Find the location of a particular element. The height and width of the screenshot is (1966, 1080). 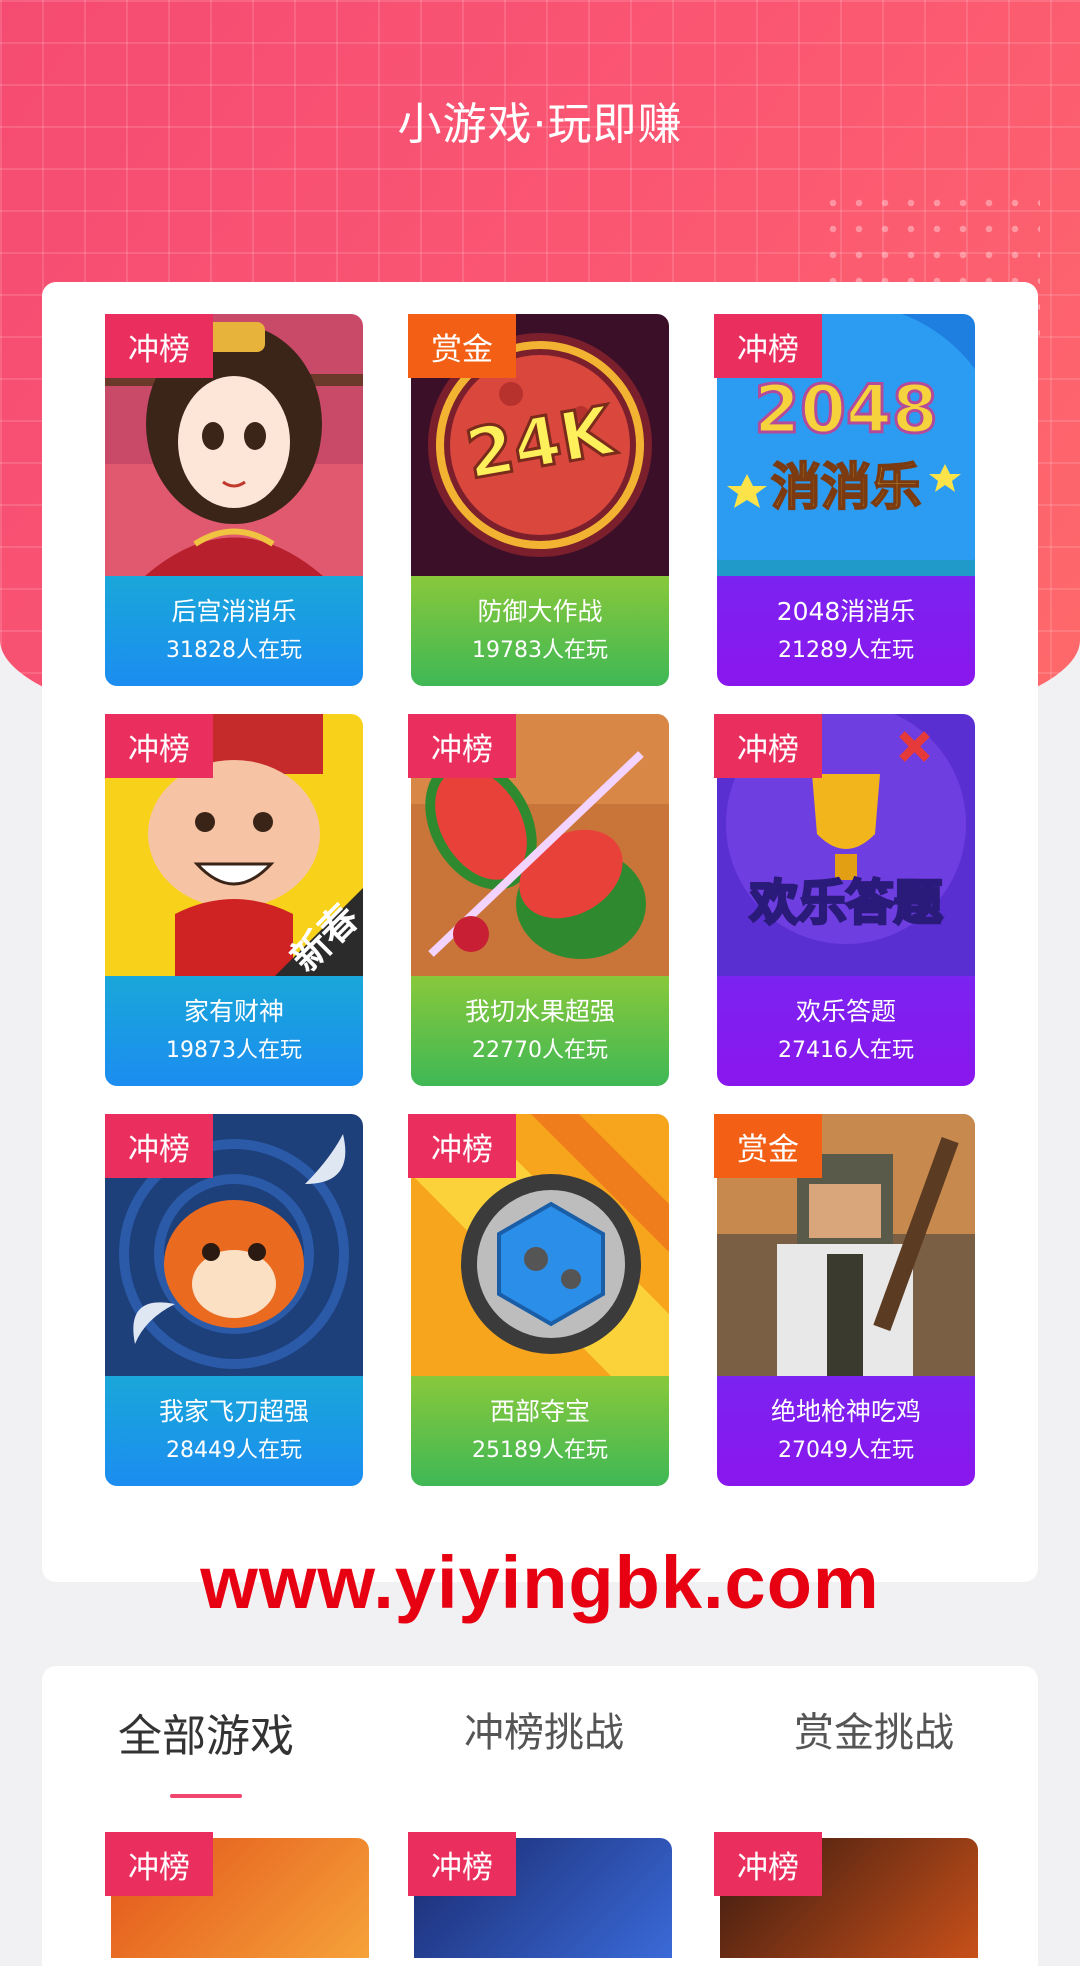

svg-text: 消消乐 is located at coordinates (846, 487).